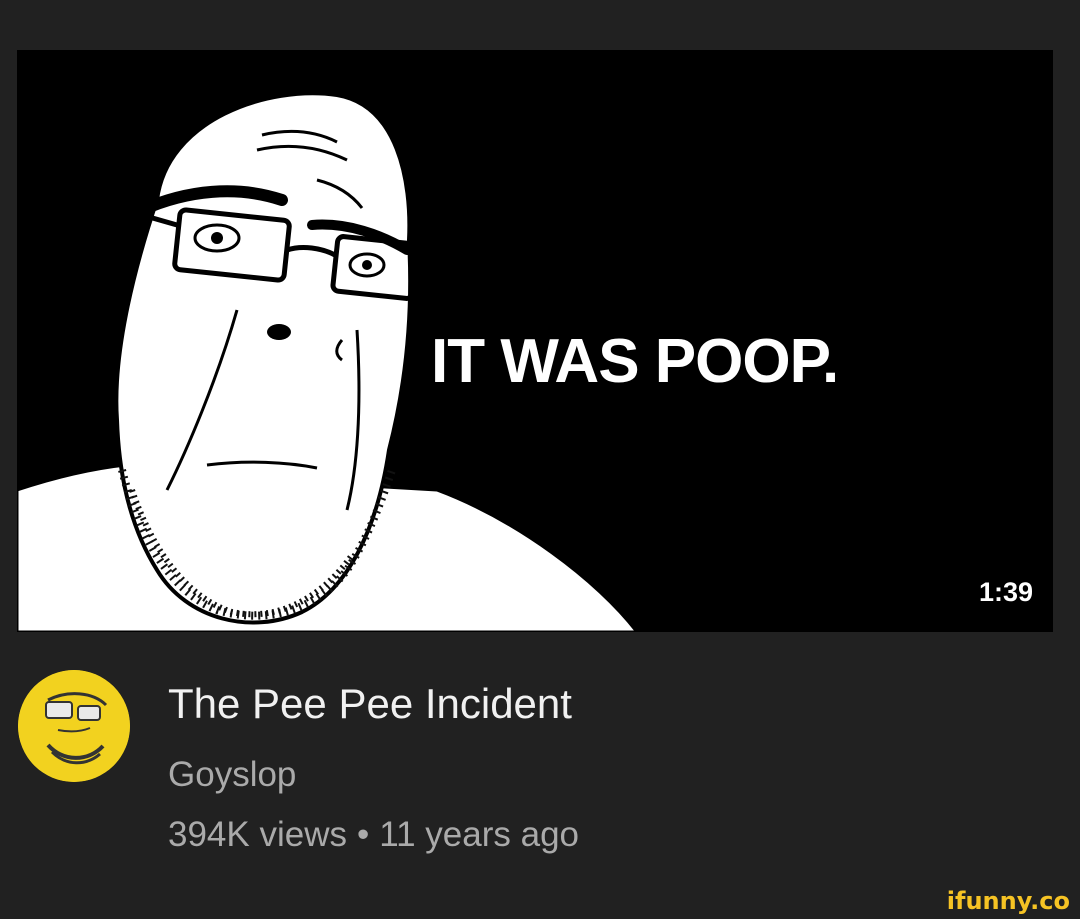  I want to click on thumbnail-caption: IT WAS POOP., so click(635, 361).